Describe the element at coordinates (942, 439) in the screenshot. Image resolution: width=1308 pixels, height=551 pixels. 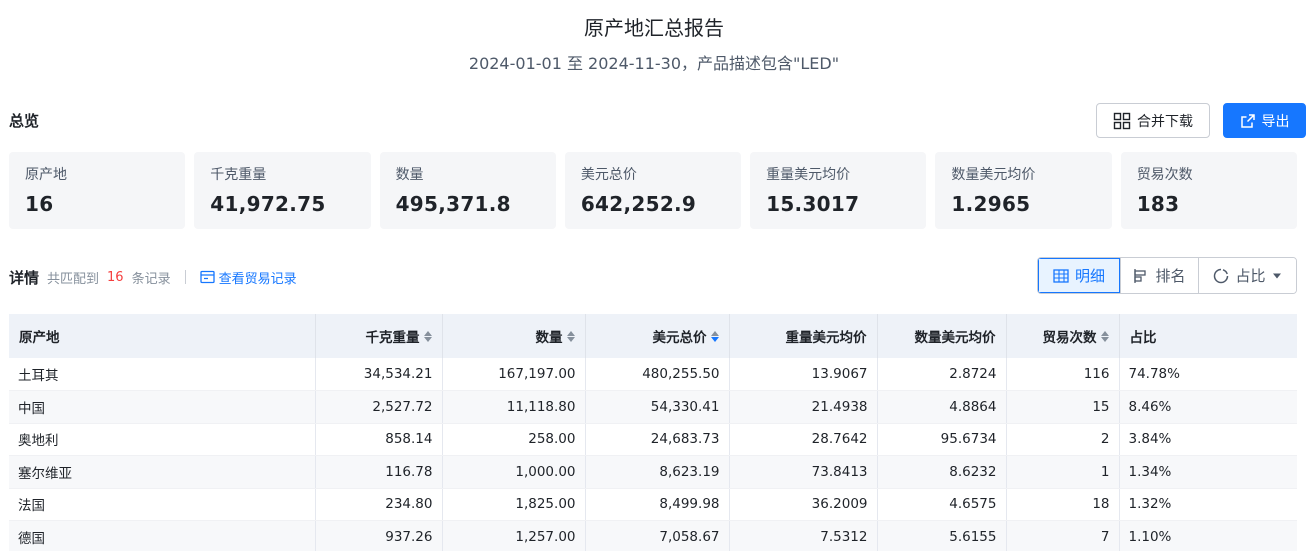
I see `cell-quantity-avg: 95.6734` at that location.